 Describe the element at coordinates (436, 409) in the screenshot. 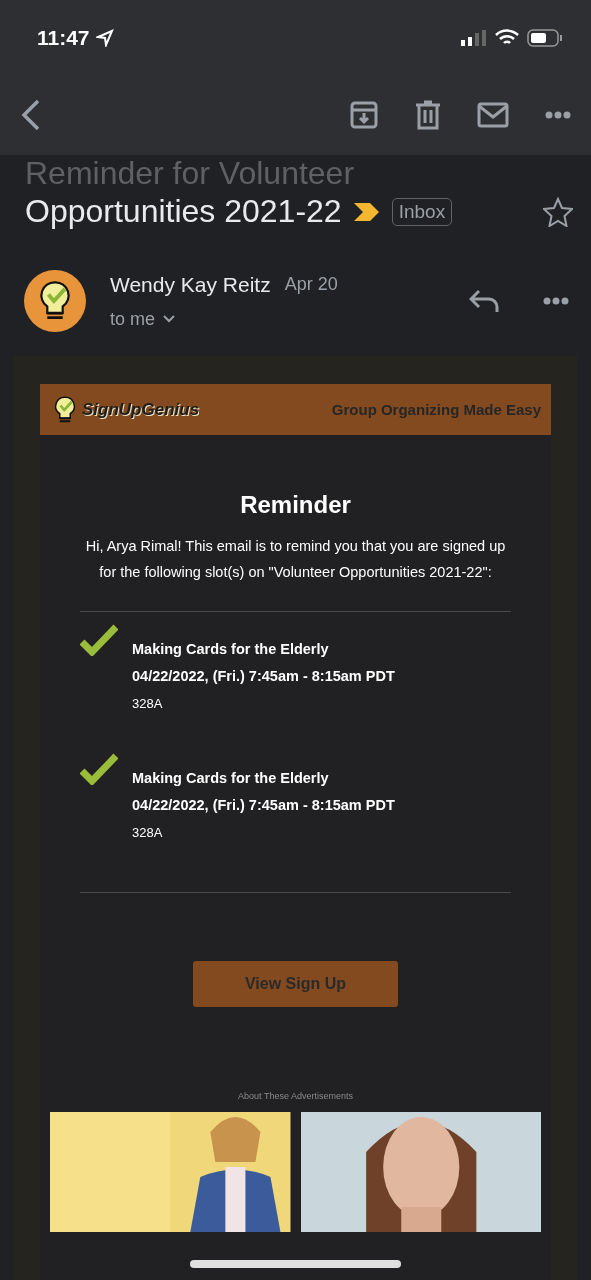

I see `tagline-text: Group Organizing Made Easy` at that location.